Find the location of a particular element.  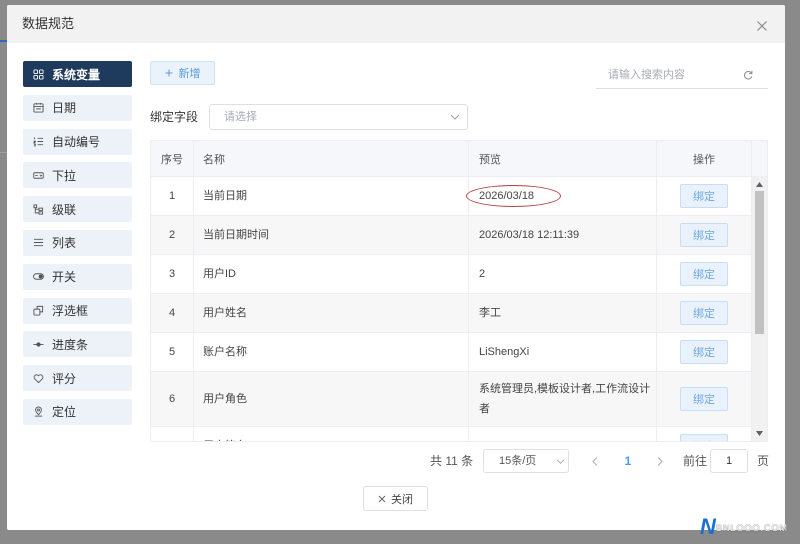

scroll-up-icon is located at coordinates (759, 184).